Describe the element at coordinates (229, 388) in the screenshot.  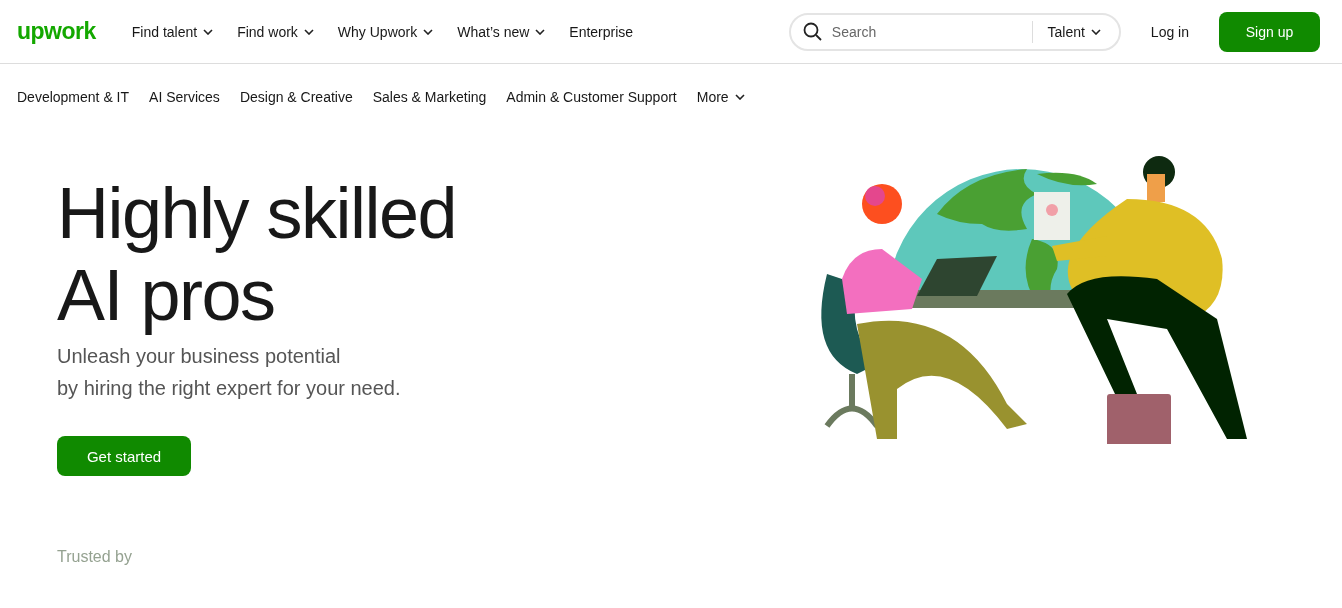
I see `hero-subtitle: by hiring the right expert for your need.` at that location.